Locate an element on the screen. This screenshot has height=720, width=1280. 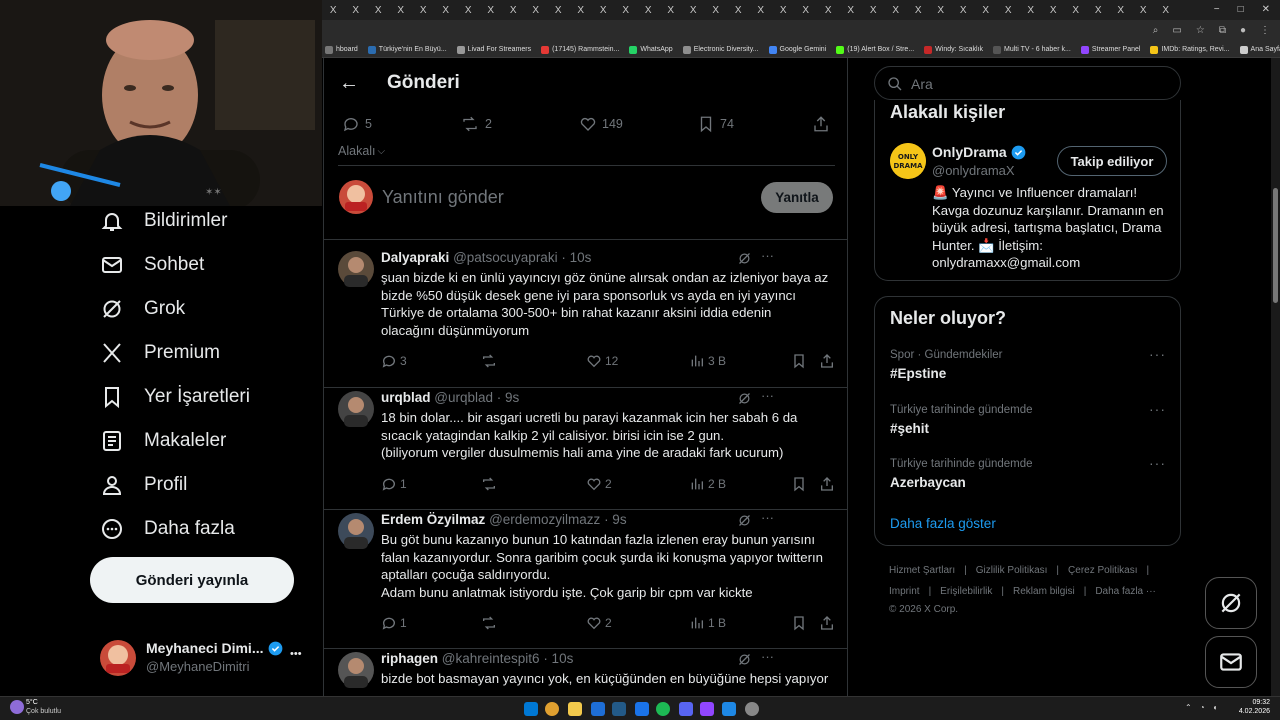
tweet-time: · 9s is located at coordinates (615, 519).